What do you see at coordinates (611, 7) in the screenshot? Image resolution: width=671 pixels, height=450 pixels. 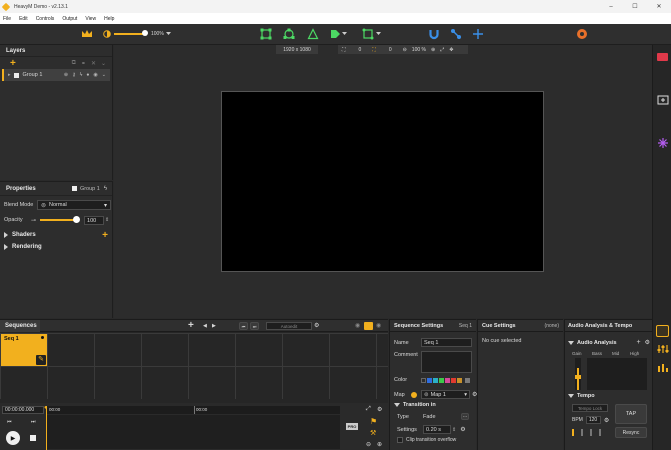 I see `minimize-button: –` at bounding box center [611, 7].